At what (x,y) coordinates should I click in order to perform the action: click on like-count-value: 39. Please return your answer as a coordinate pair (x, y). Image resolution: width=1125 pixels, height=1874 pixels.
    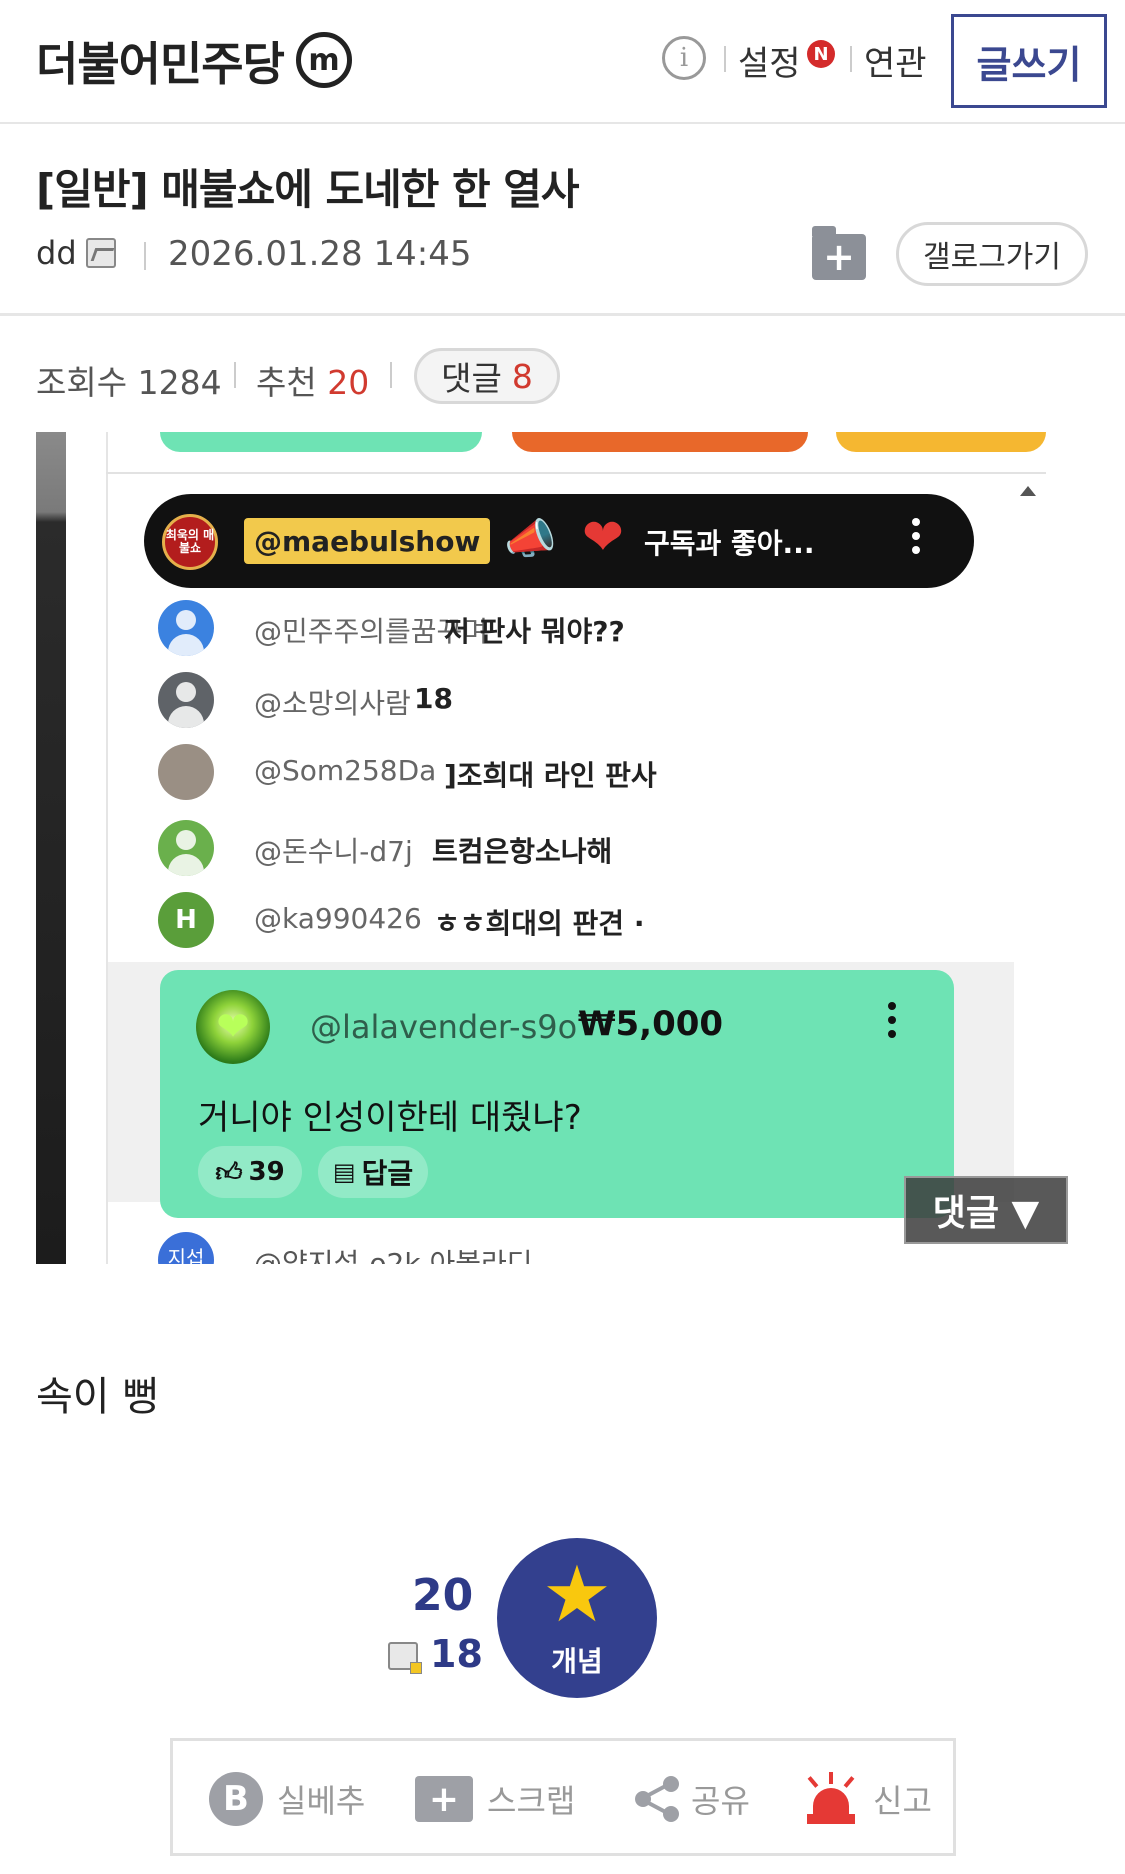
    Looking at the image, I should click on (266, 1172).